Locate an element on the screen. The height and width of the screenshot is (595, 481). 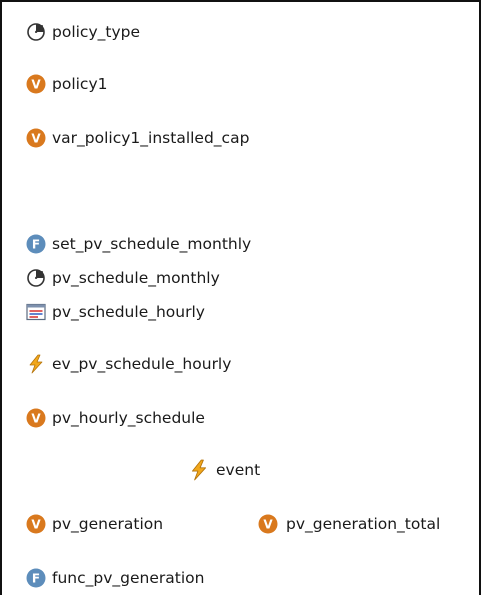
element-label: var_policy1_installed_cap is located at coordinates (151, 138).